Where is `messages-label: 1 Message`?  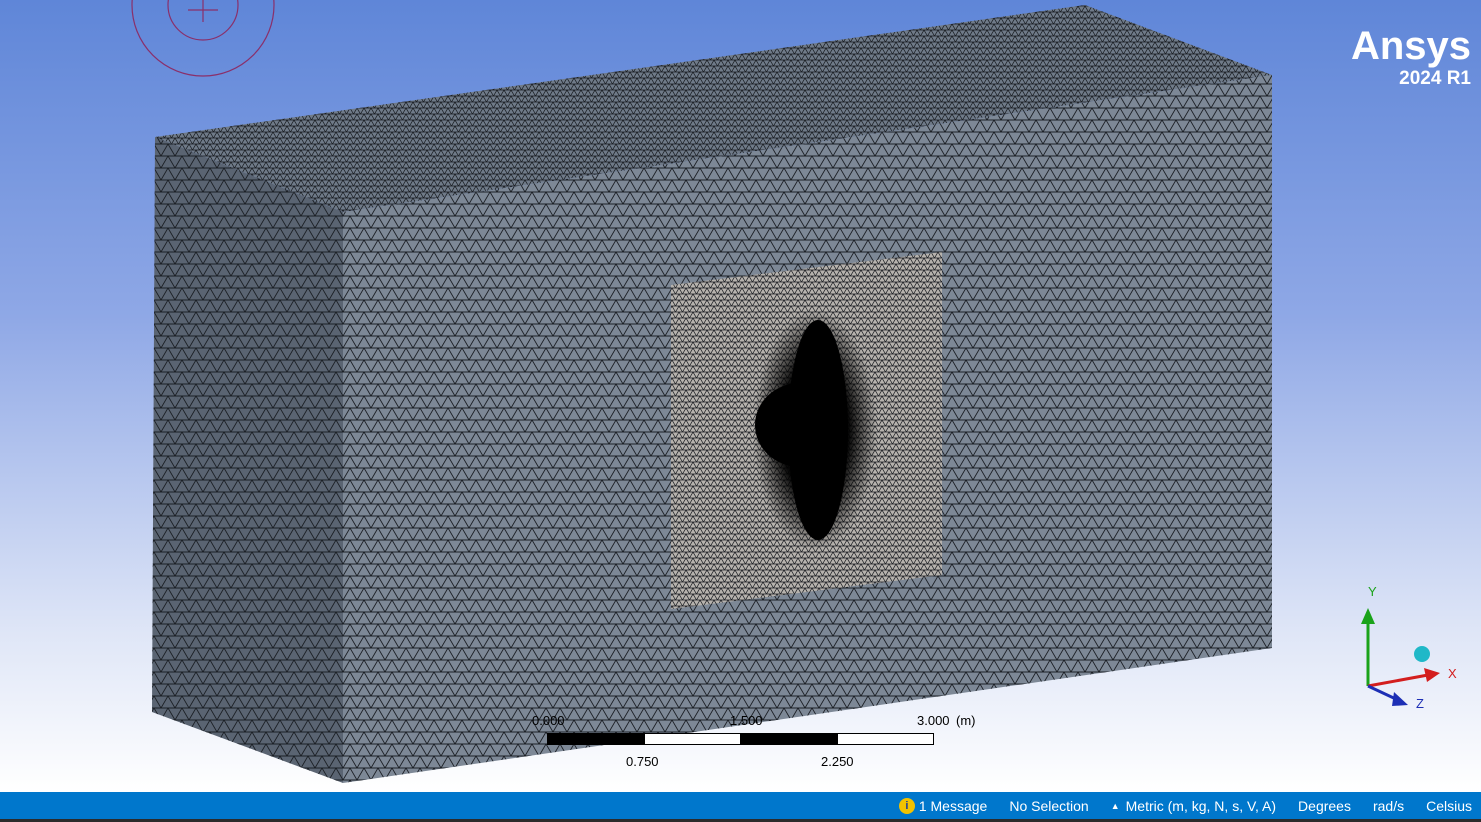 messages-label: 1 Message is located at coordinates (953, 805).